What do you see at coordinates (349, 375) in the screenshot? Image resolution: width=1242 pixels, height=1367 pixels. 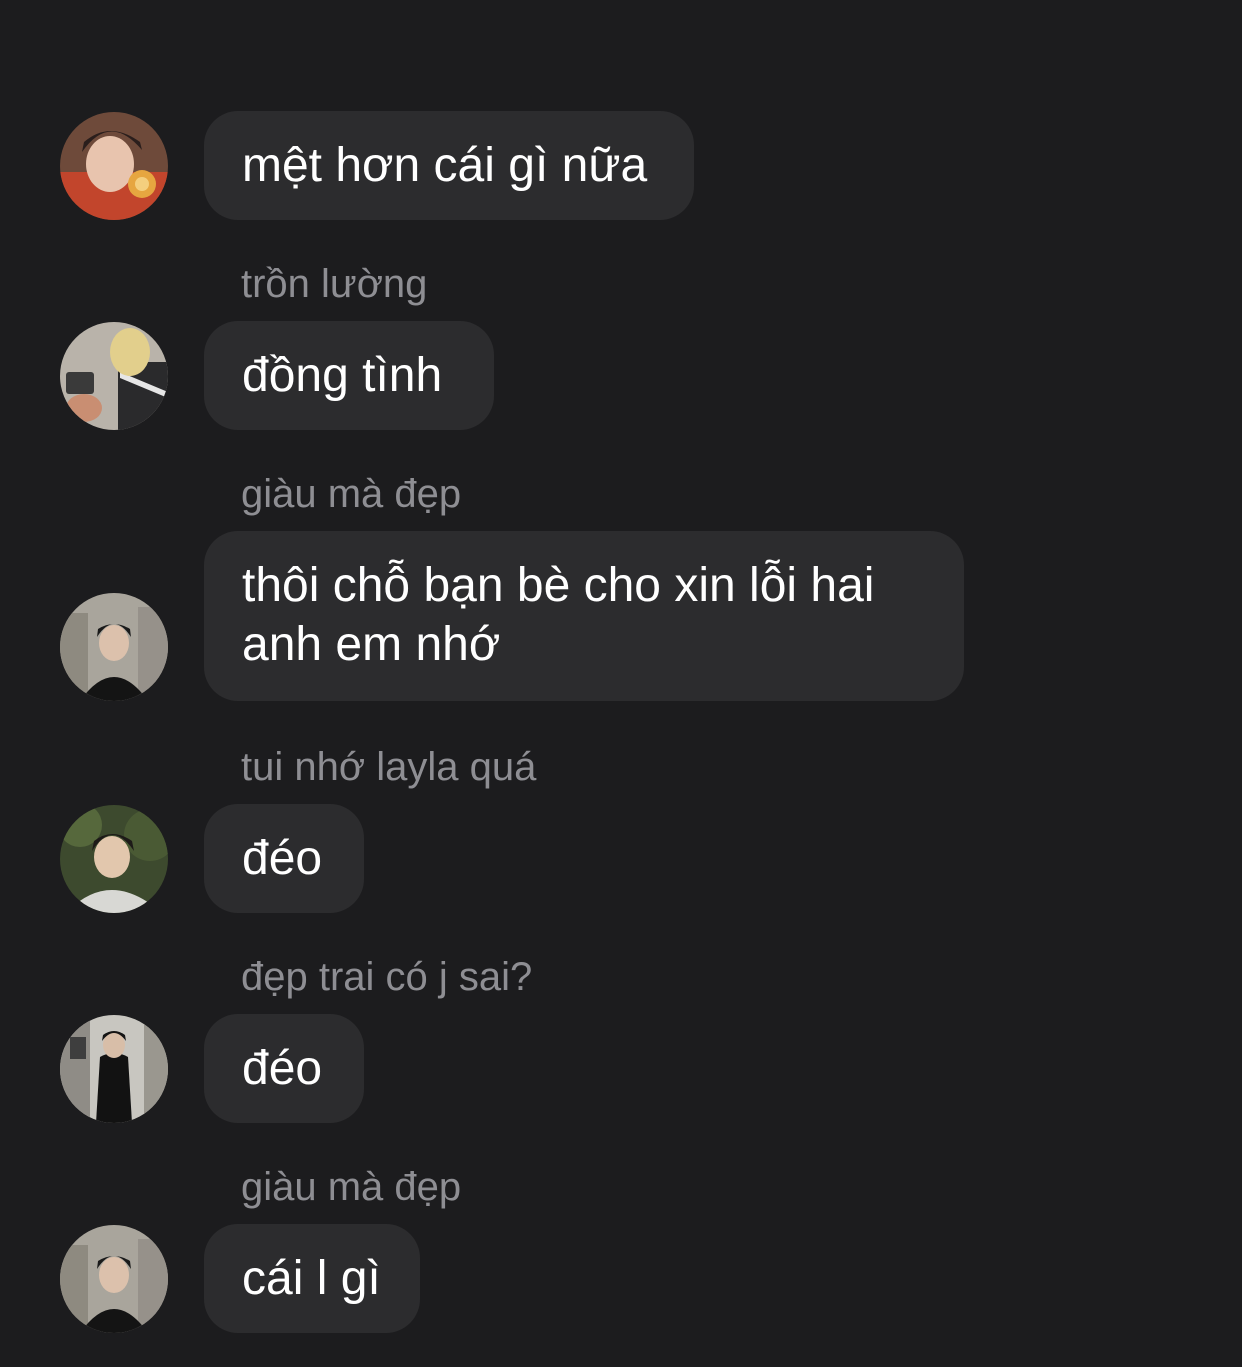 I see `message-bubble: đồng tình` at bounding box center [349, 375].